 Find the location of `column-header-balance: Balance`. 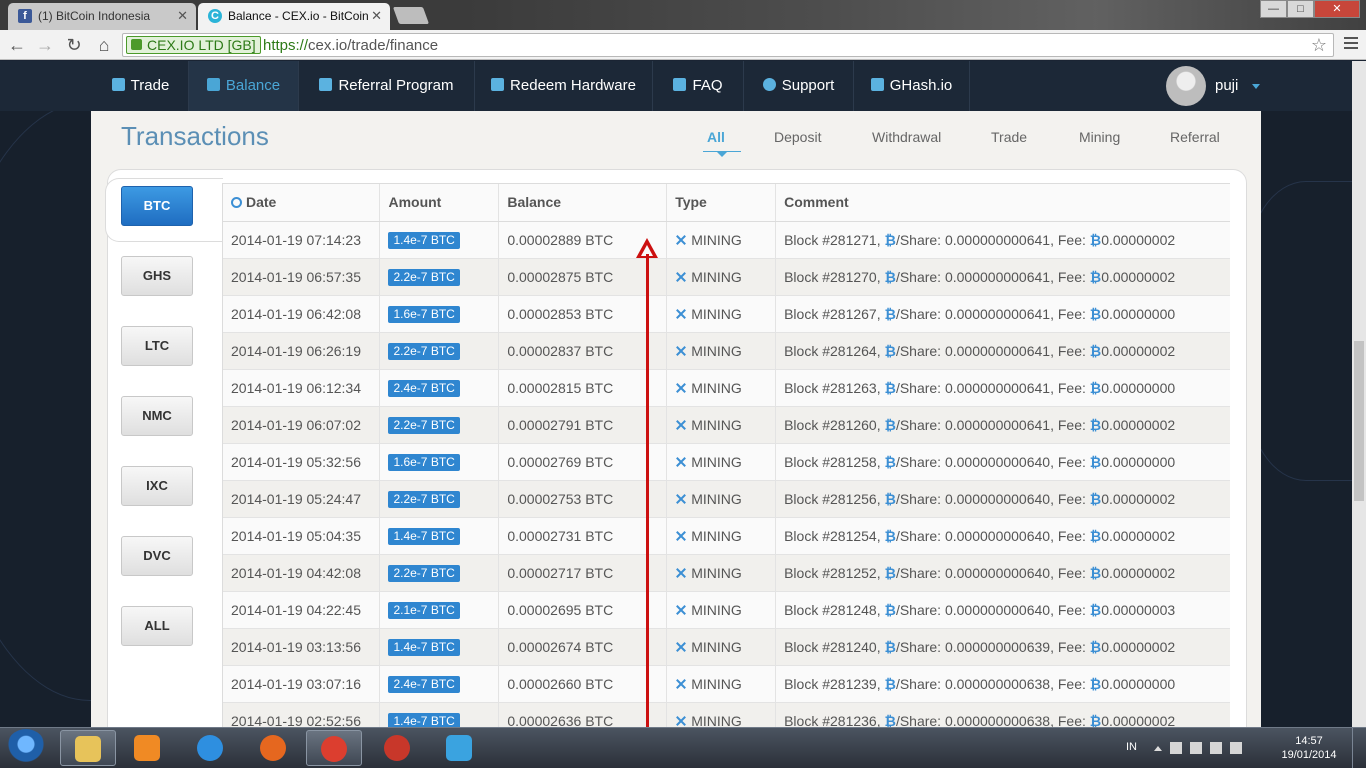

column-header-balance: Balance is located at coordinates (583, 203).